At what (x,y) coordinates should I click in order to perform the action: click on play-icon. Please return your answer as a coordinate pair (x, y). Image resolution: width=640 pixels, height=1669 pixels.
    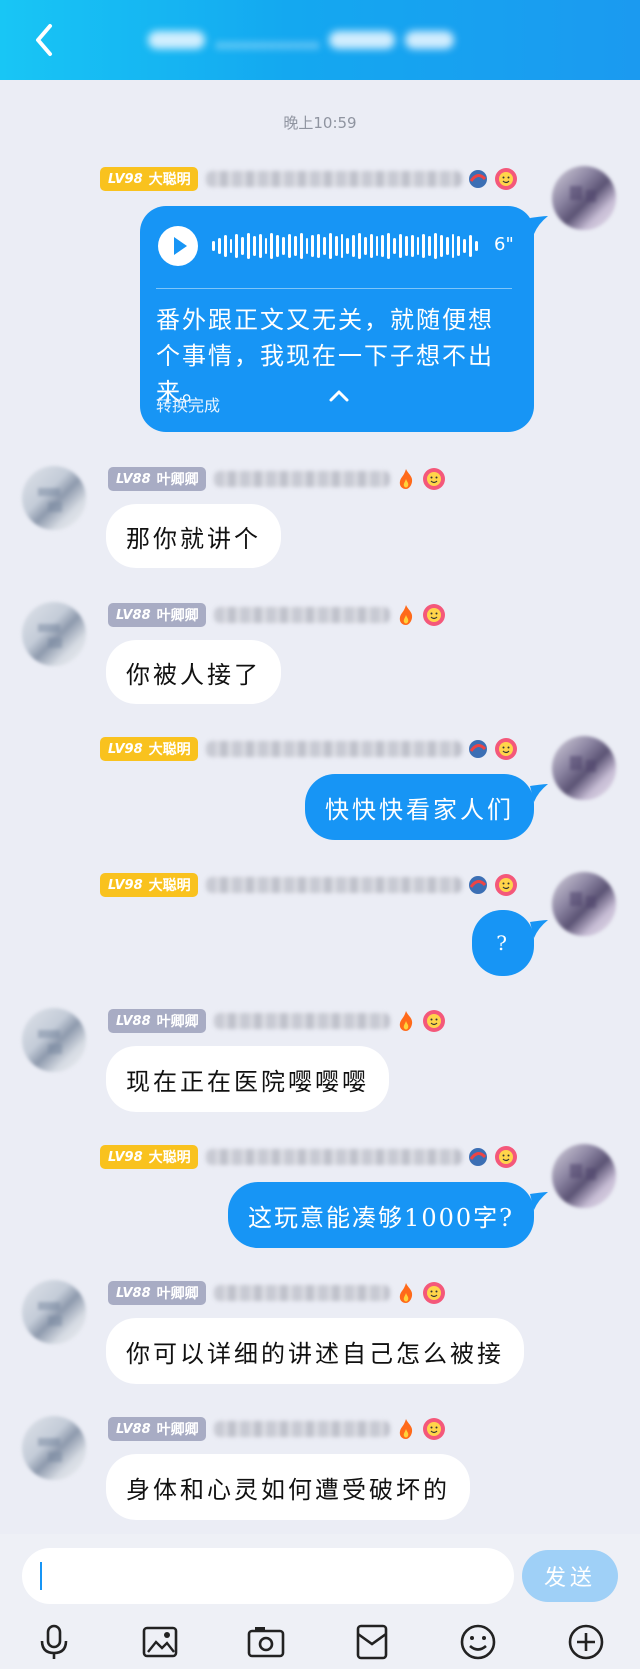
    Looking at the image, I should click on (180, 246).